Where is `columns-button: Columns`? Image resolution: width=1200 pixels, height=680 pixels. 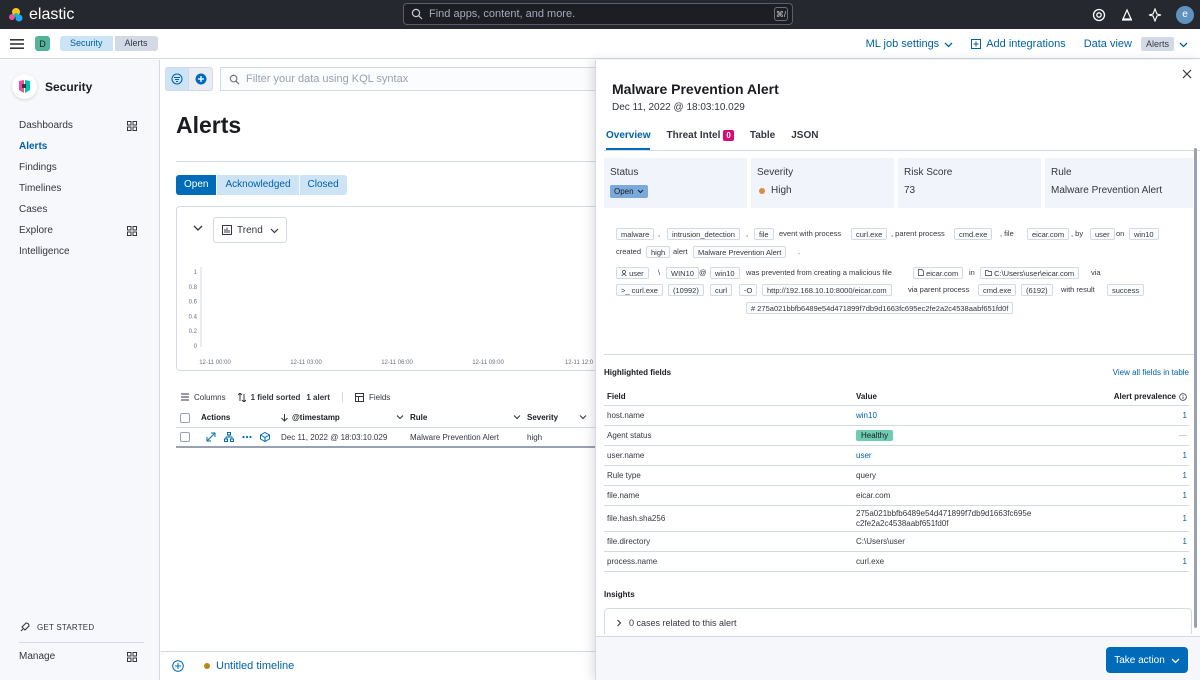
columns-button: Columns is located at coordinates (203, 397).